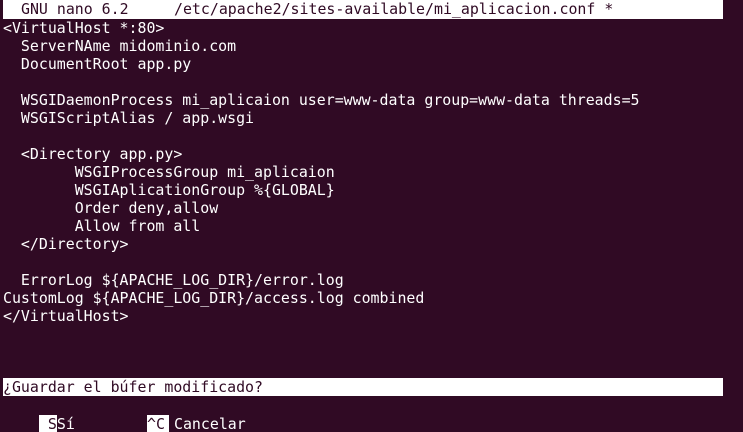 This screenshot has width=743, height=432. Describe the element at coordinates (66, 244) in the screenshot. I see `editor-line: </Directory>` at that location.